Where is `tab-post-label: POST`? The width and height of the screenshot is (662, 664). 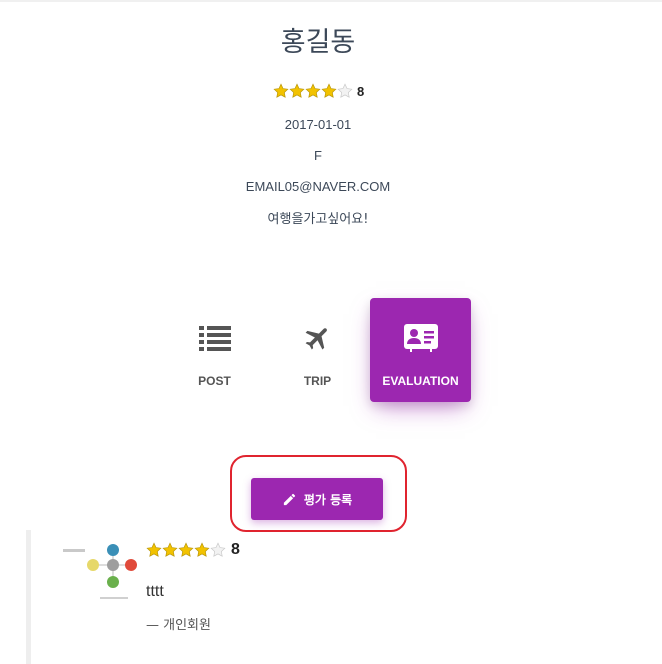 tab-post-label: POST is located at coordinates (214, 381).